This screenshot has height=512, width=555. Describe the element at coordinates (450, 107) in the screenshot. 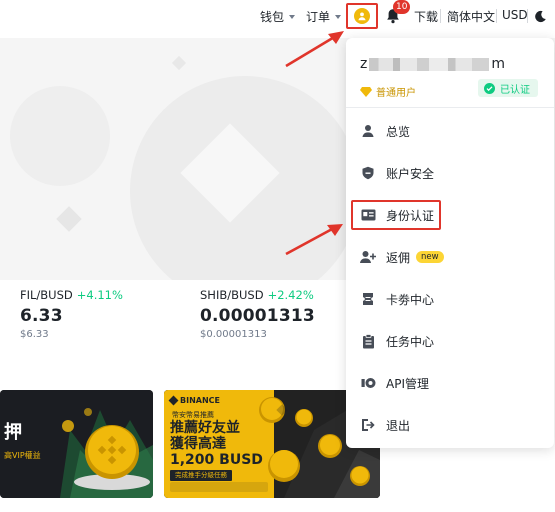

I see `menu-divider` at that location.